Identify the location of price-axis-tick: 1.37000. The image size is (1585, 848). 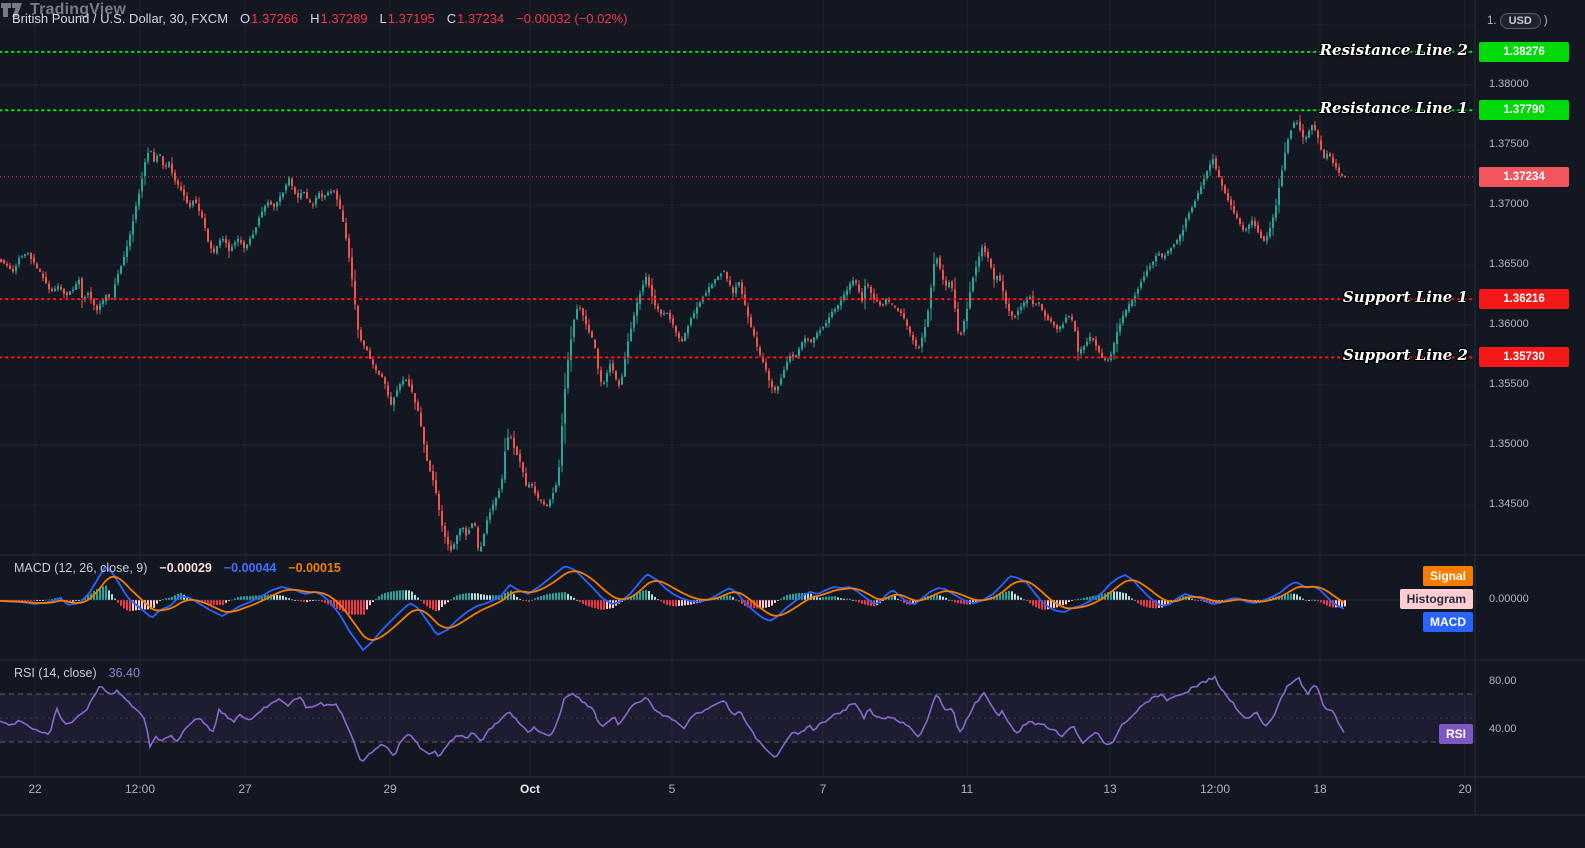
(1509, 204).